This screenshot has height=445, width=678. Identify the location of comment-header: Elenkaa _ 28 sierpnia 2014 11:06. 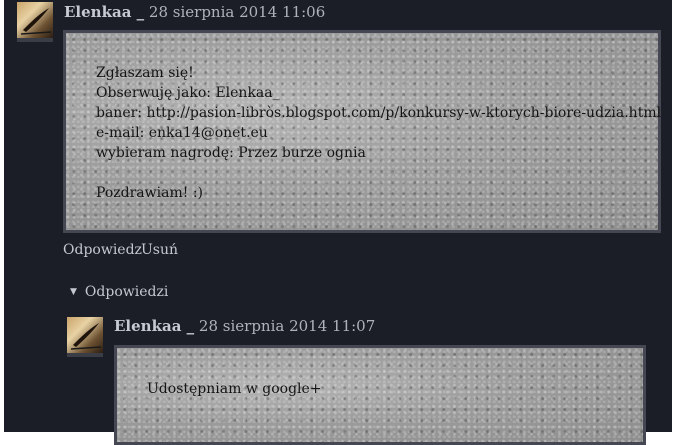
(194, 12).